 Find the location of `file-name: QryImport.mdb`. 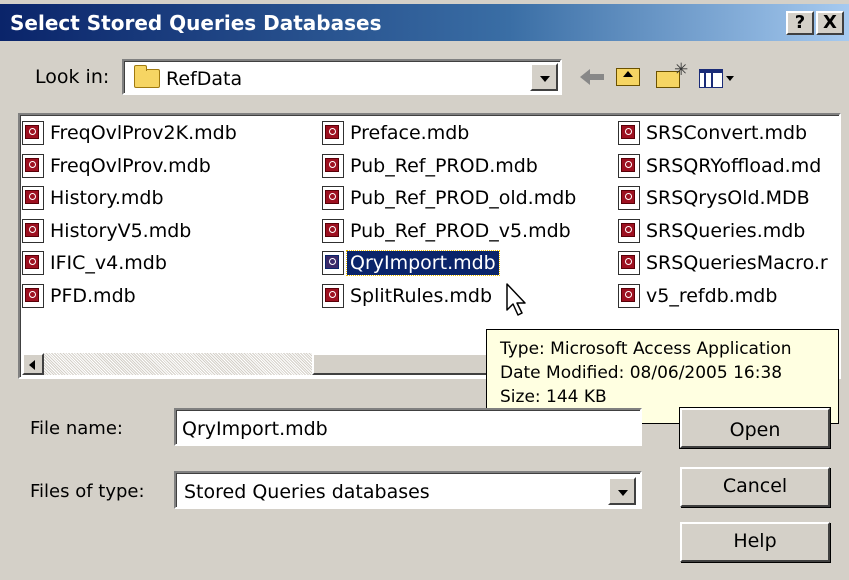

file-name: QryImport.mdb is located at coordinates (423, 263).